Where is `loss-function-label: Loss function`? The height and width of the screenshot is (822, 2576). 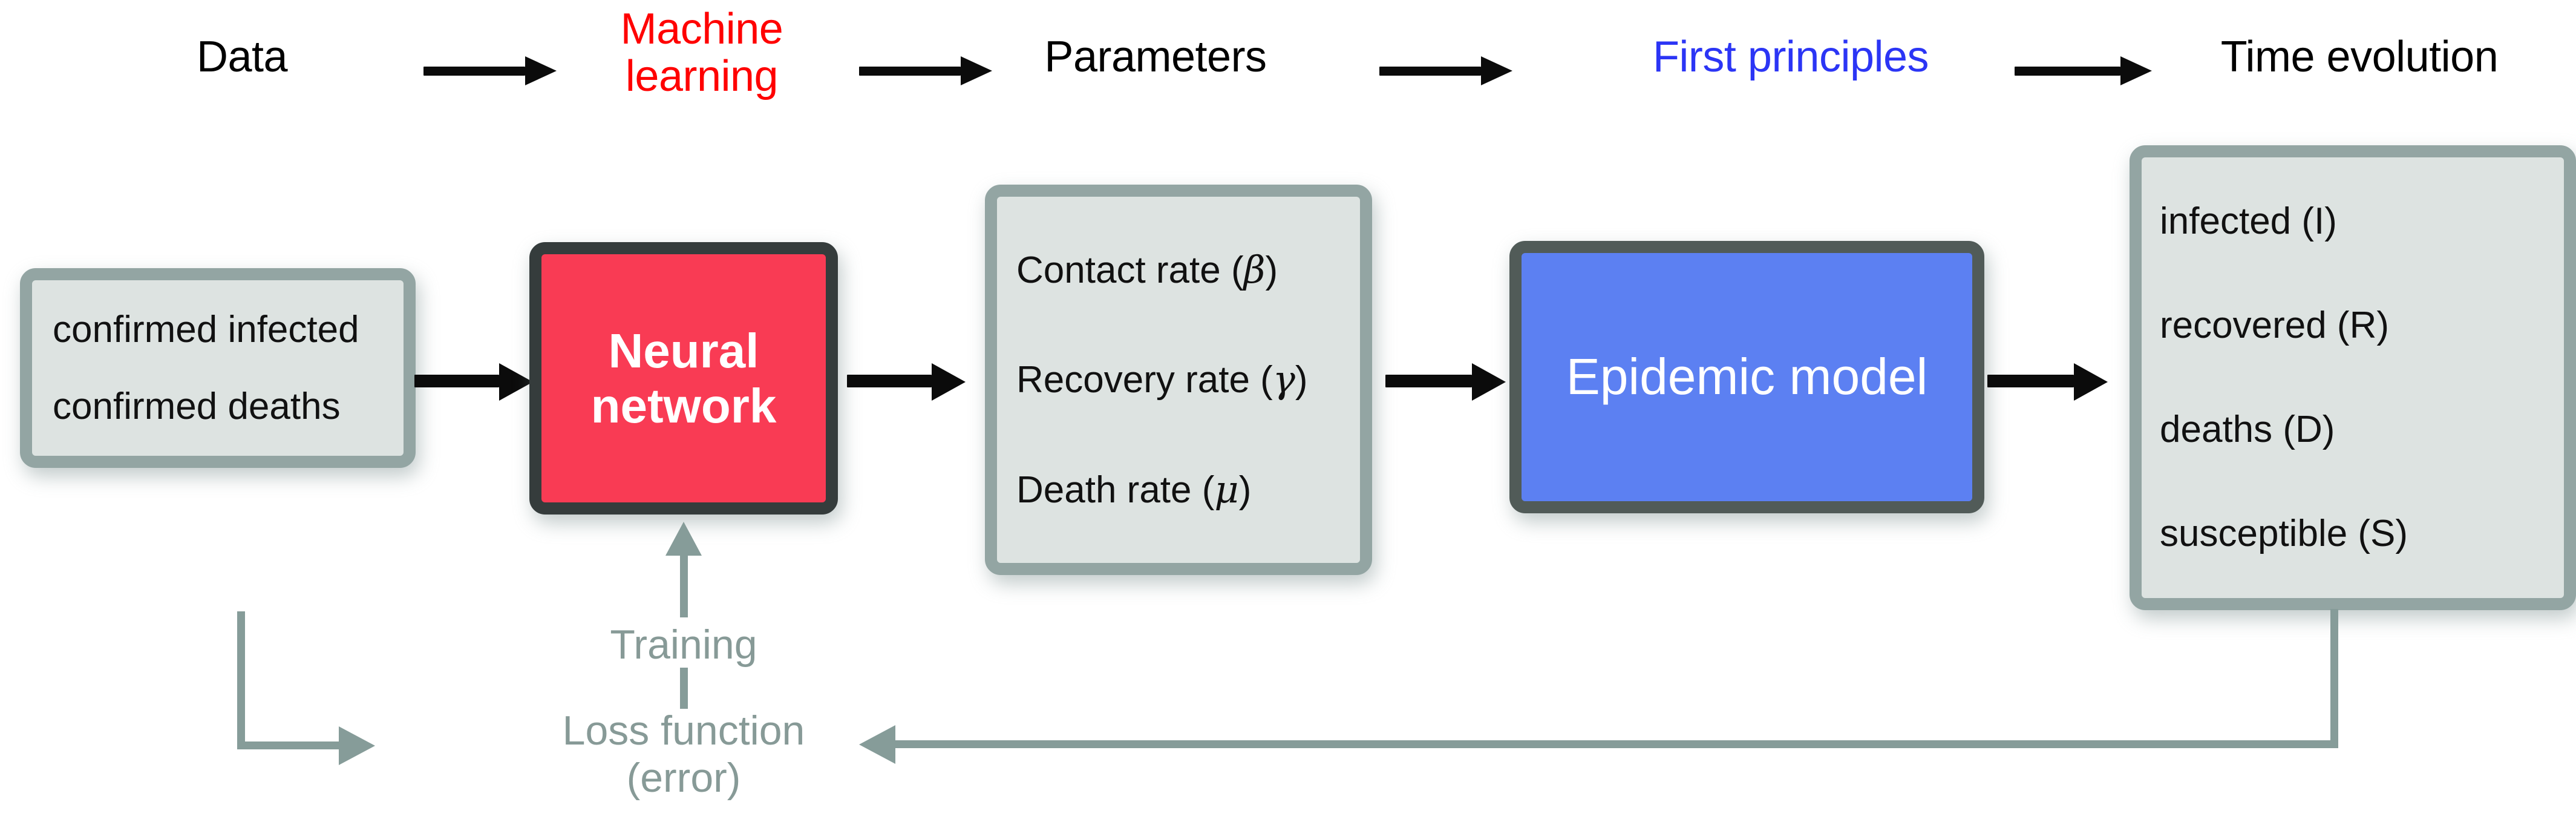
loss-function-label: Loss function is located at coordinates (683, 731).